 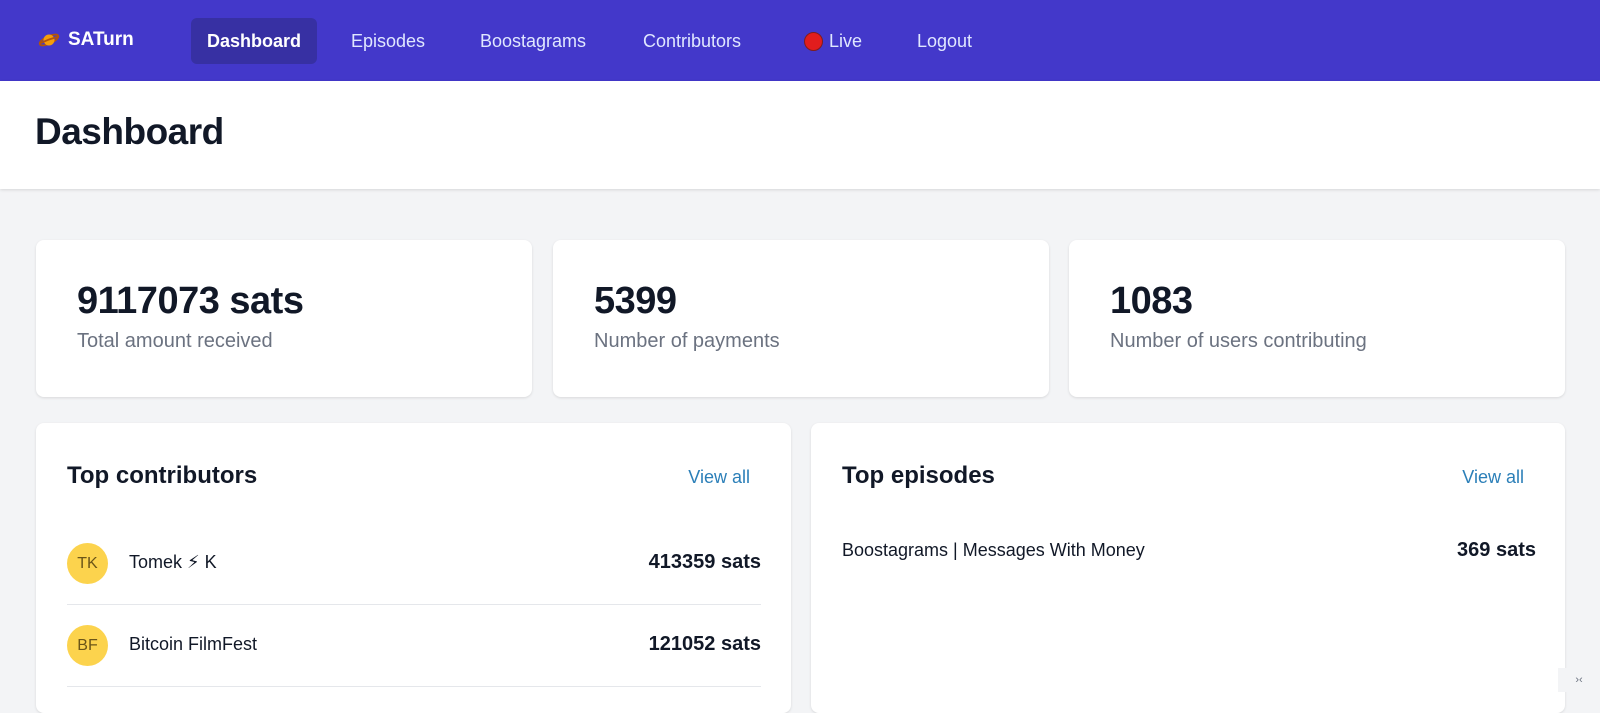 I want to click on episode-amount: 369 sats, so click(x=1496, y=550).